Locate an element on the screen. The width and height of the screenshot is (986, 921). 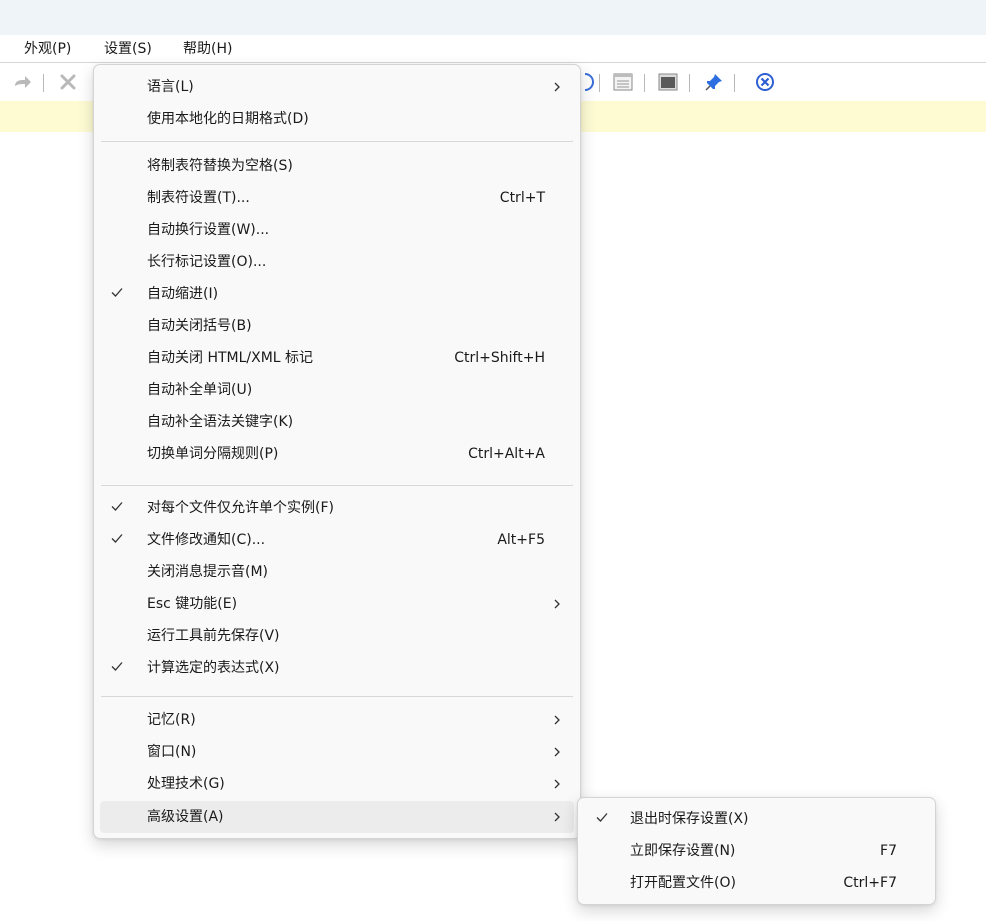
menu-item-shortcut: Ctrl+Alt+A is located at coordinates (506, 454).